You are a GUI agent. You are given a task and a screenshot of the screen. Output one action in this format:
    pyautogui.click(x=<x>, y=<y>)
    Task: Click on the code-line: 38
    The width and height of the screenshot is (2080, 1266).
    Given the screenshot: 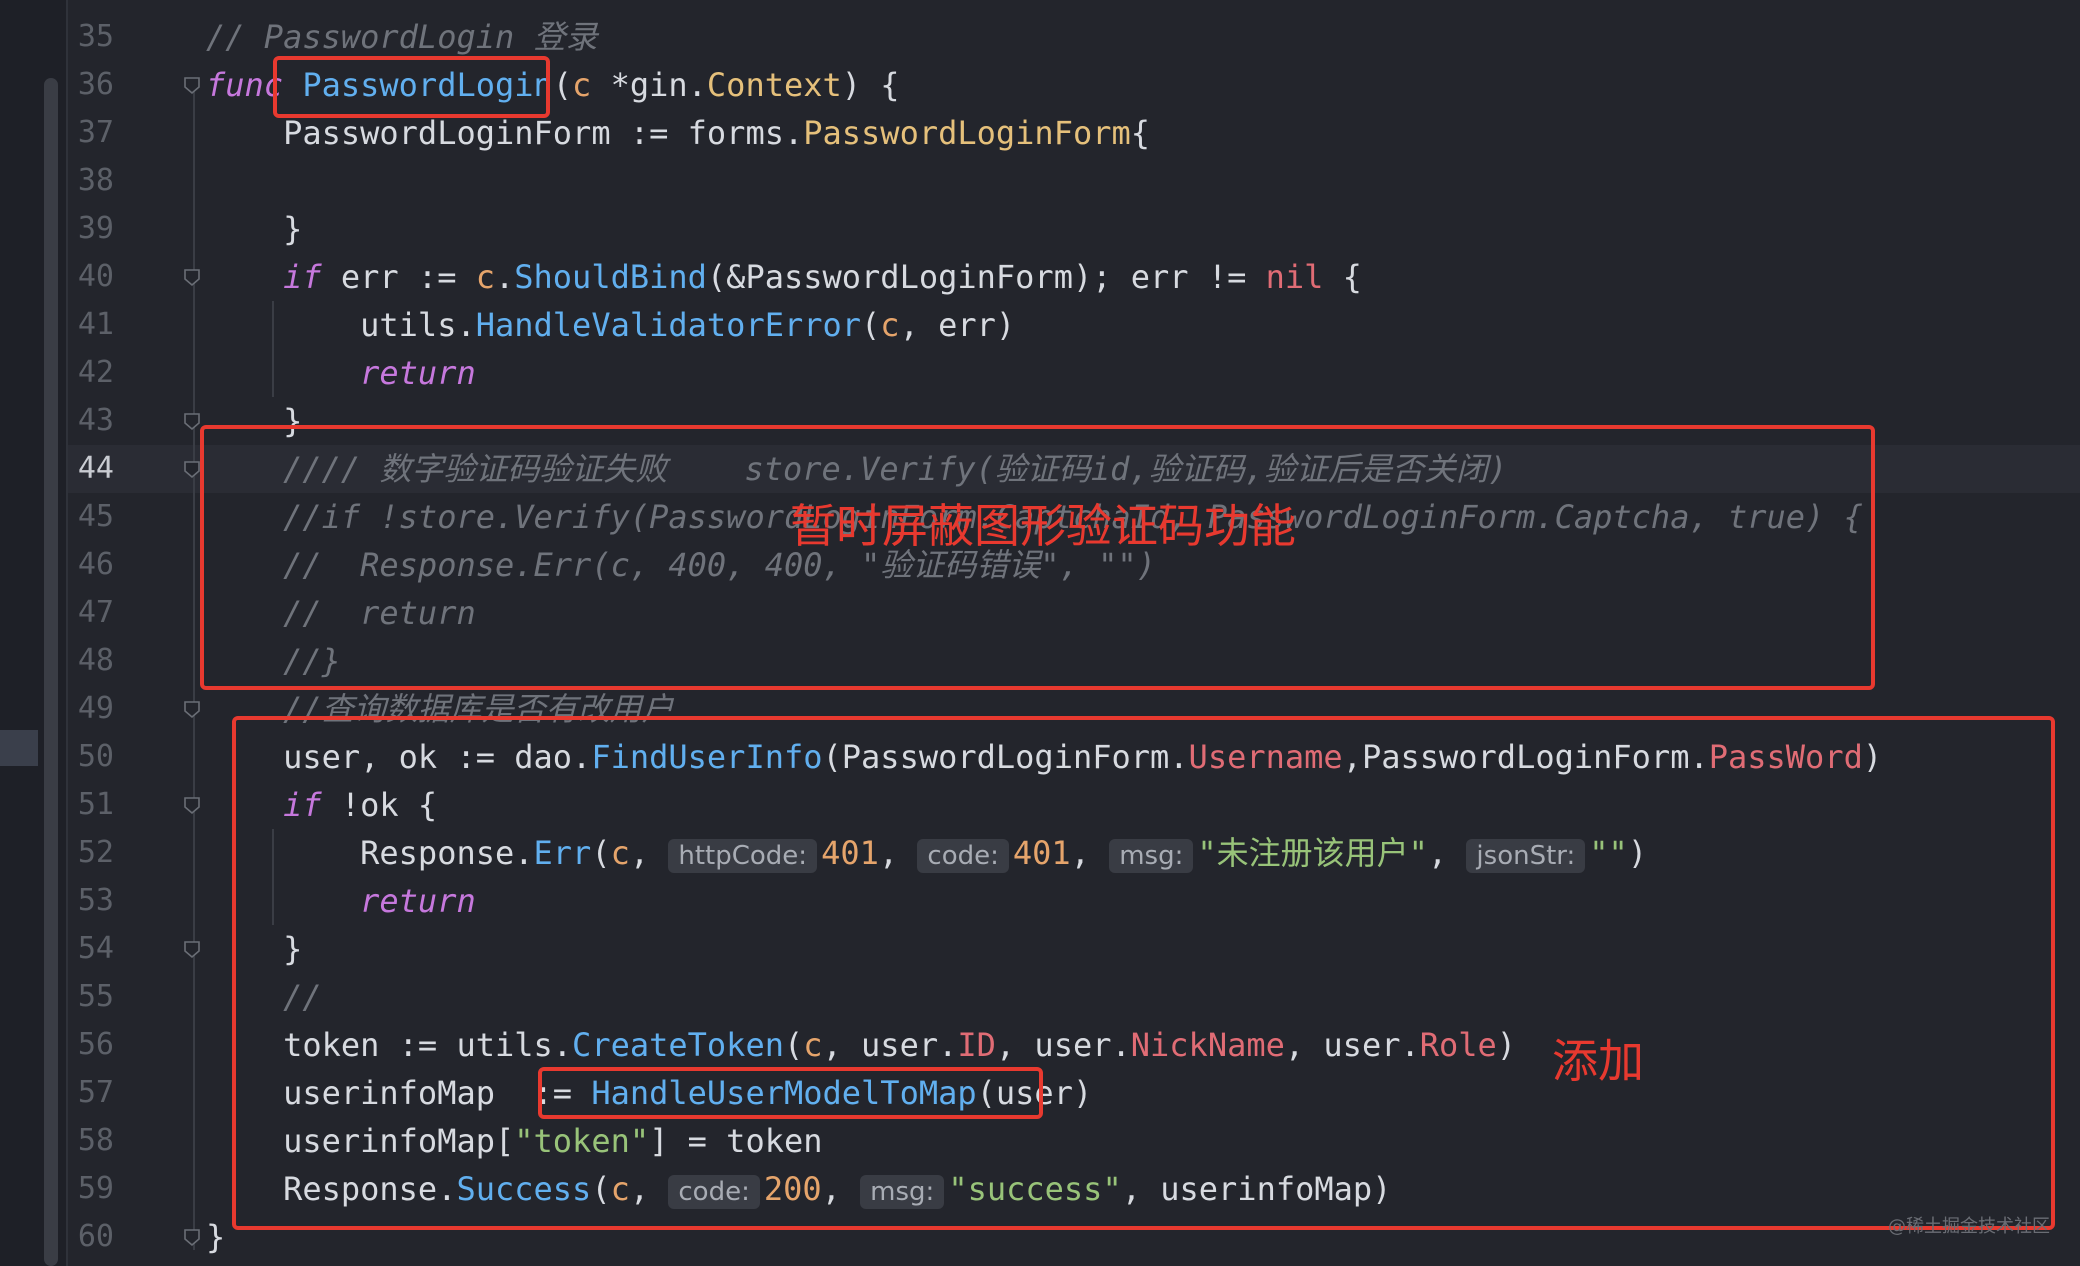 What is the action you would take?
    pyautogui.click(x=1040, y=181)
    